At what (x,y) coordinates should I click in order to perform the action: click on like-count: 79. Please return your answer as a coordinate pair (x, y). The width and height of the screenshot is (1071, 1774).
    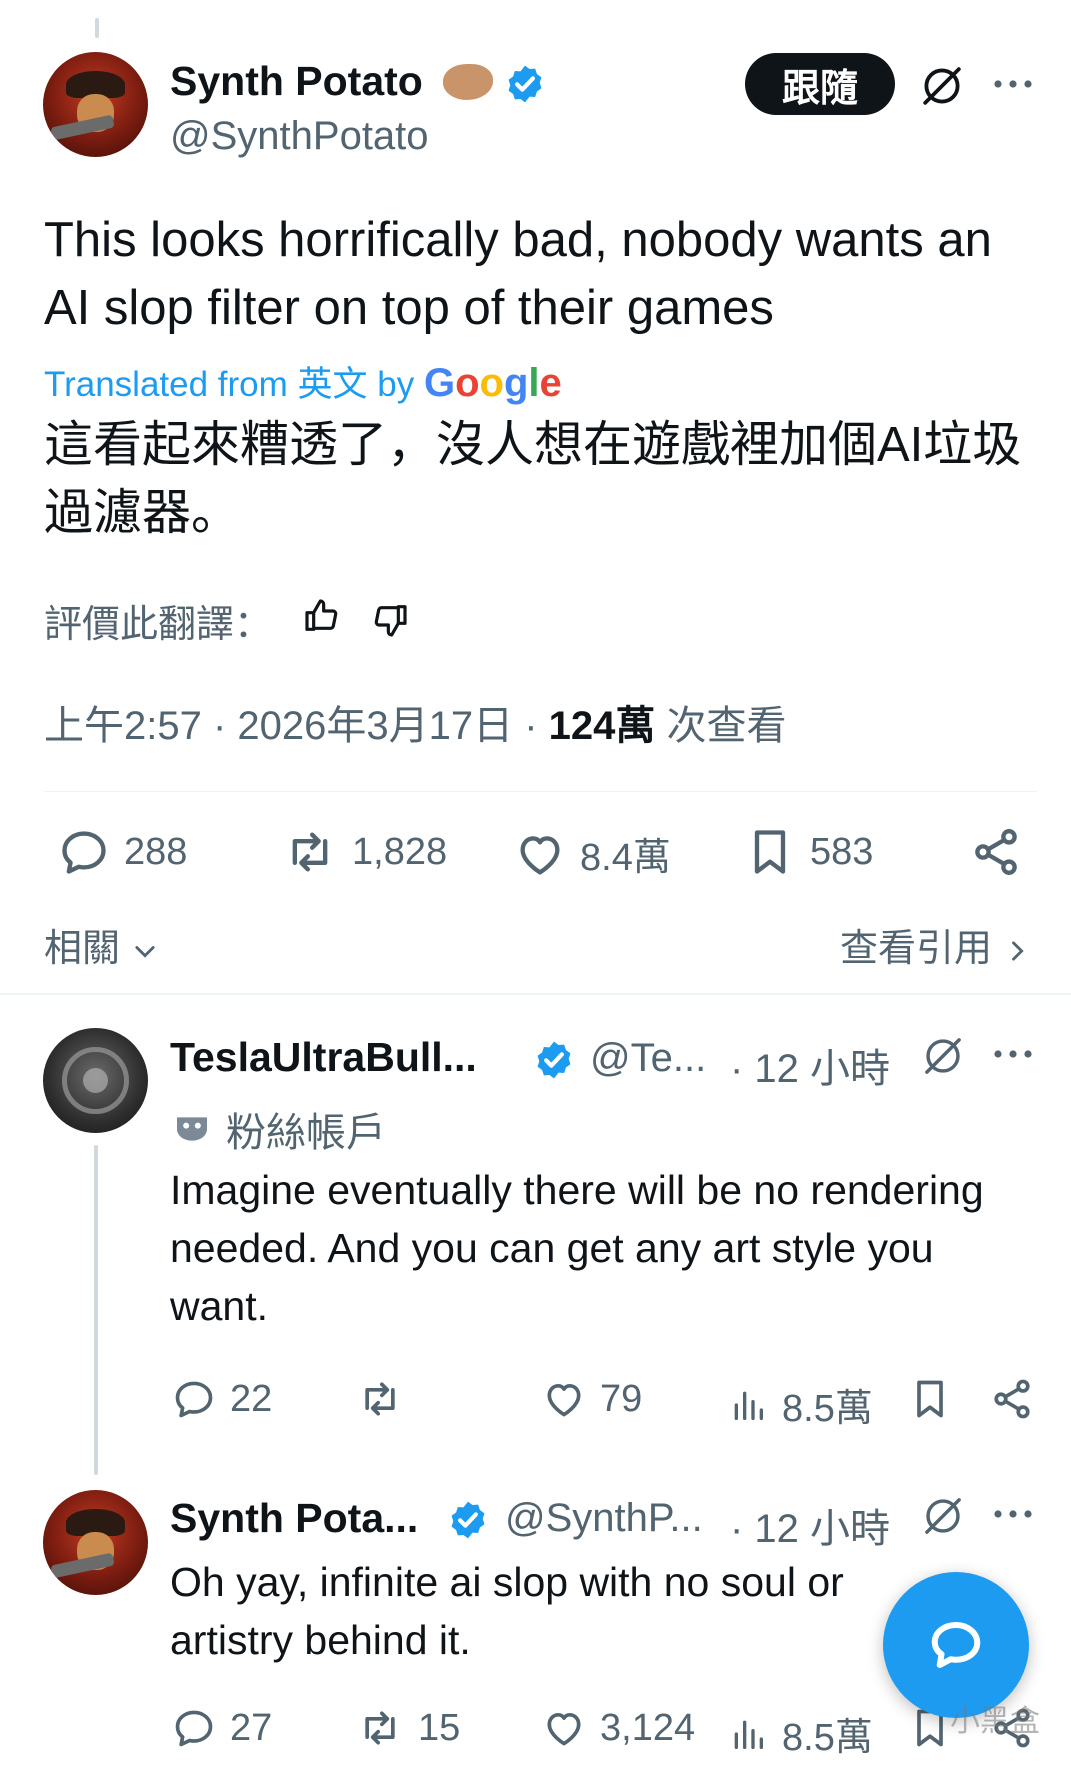
    Looking at the image, I should click on (621, 1398).